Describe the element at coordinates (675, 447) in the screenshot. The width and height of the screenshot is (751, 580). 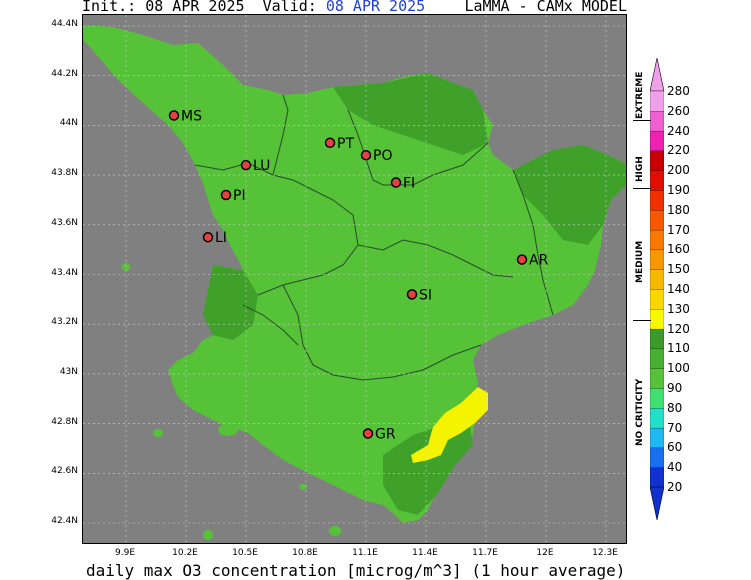
I see `colorbar-tick-label: 60` at that location.